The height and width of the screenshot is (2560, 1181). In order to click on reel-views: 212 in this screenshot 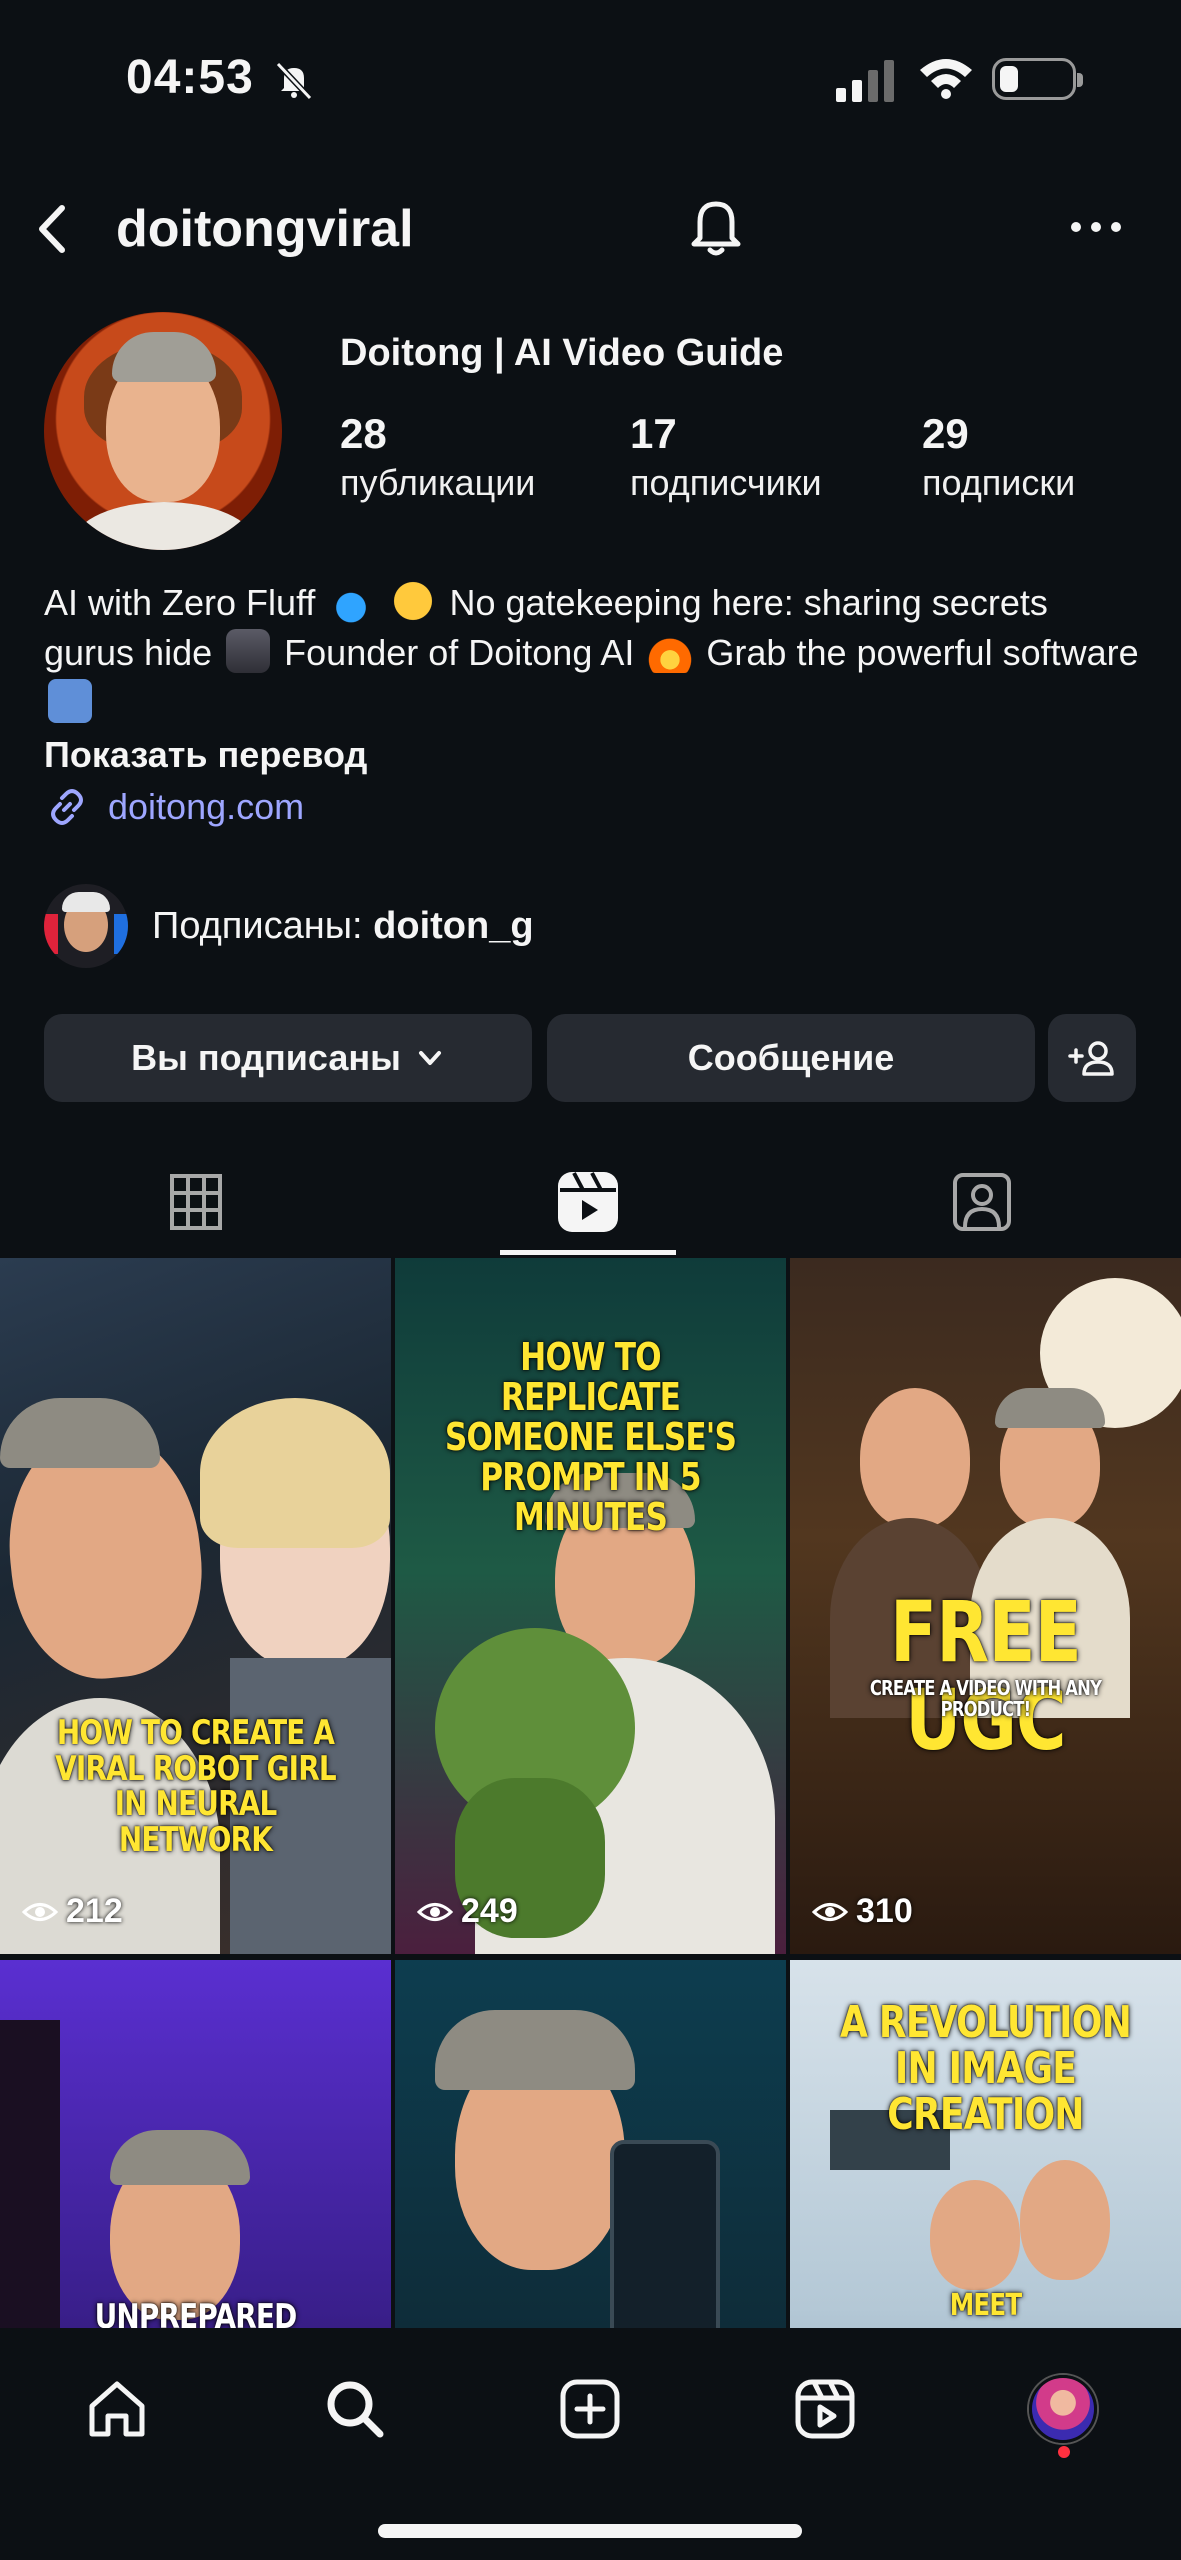, I will do `click(72, 1911)`.